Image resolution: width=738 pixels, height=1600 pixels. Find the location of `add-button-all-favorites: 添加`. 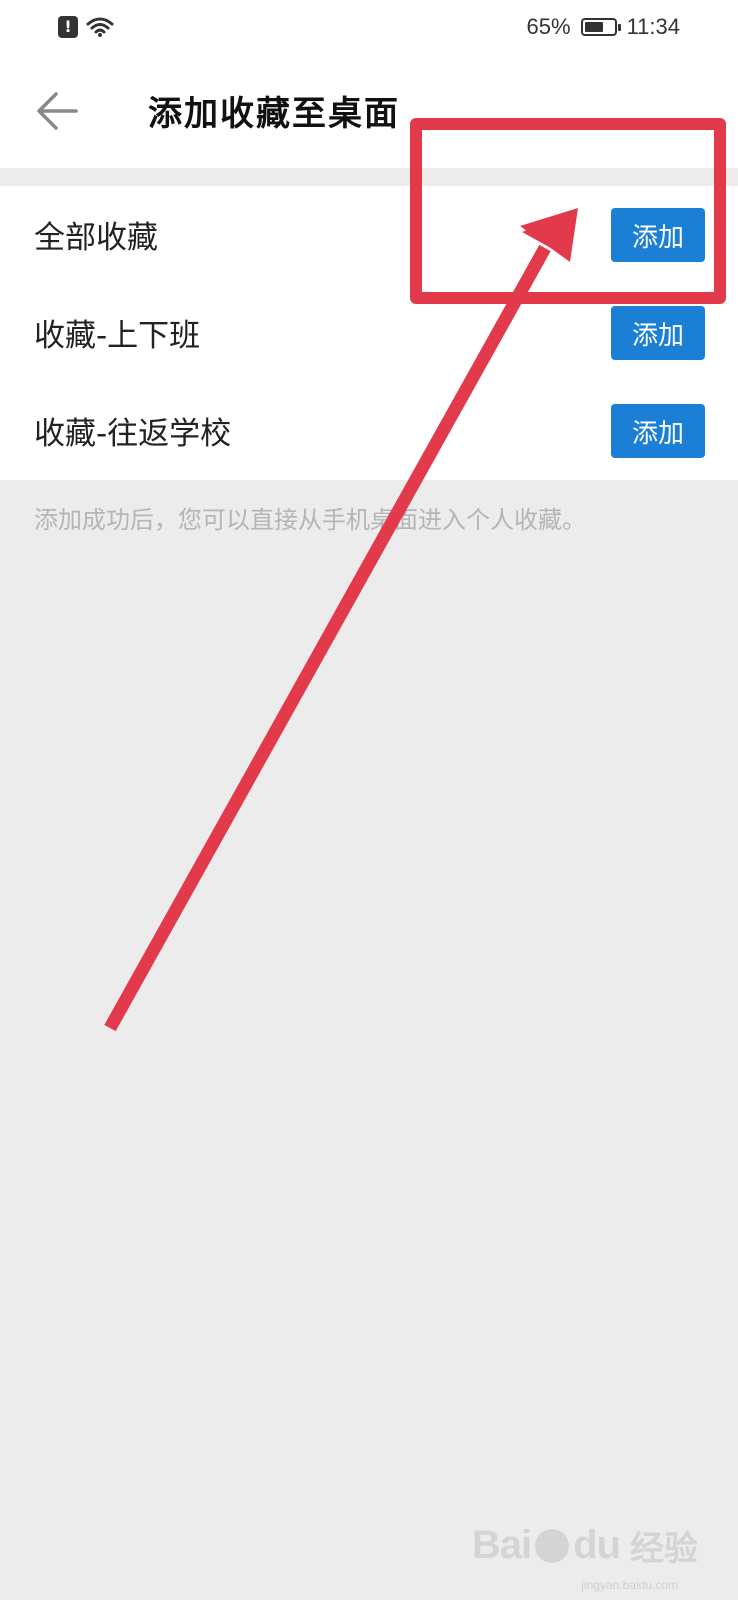

add-button-all-favorites: 添加 is located at coordinates (658, 235).